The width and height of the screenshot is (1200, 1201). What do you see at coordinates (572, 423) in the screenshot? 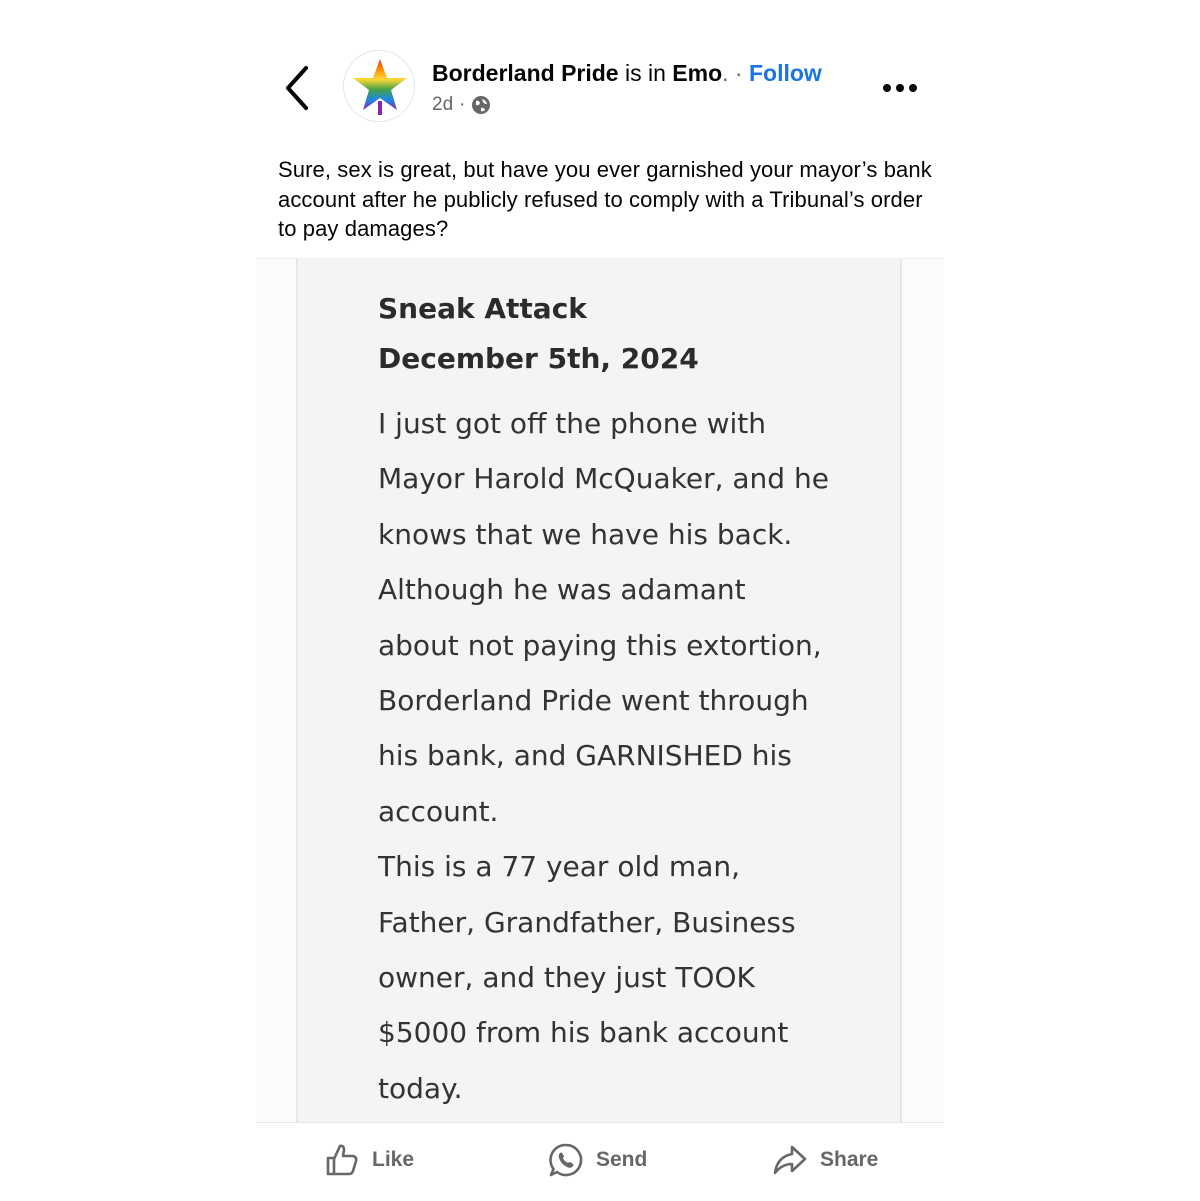
I see `body-line: I just got off the phone with` at bounding box center [572, 423].